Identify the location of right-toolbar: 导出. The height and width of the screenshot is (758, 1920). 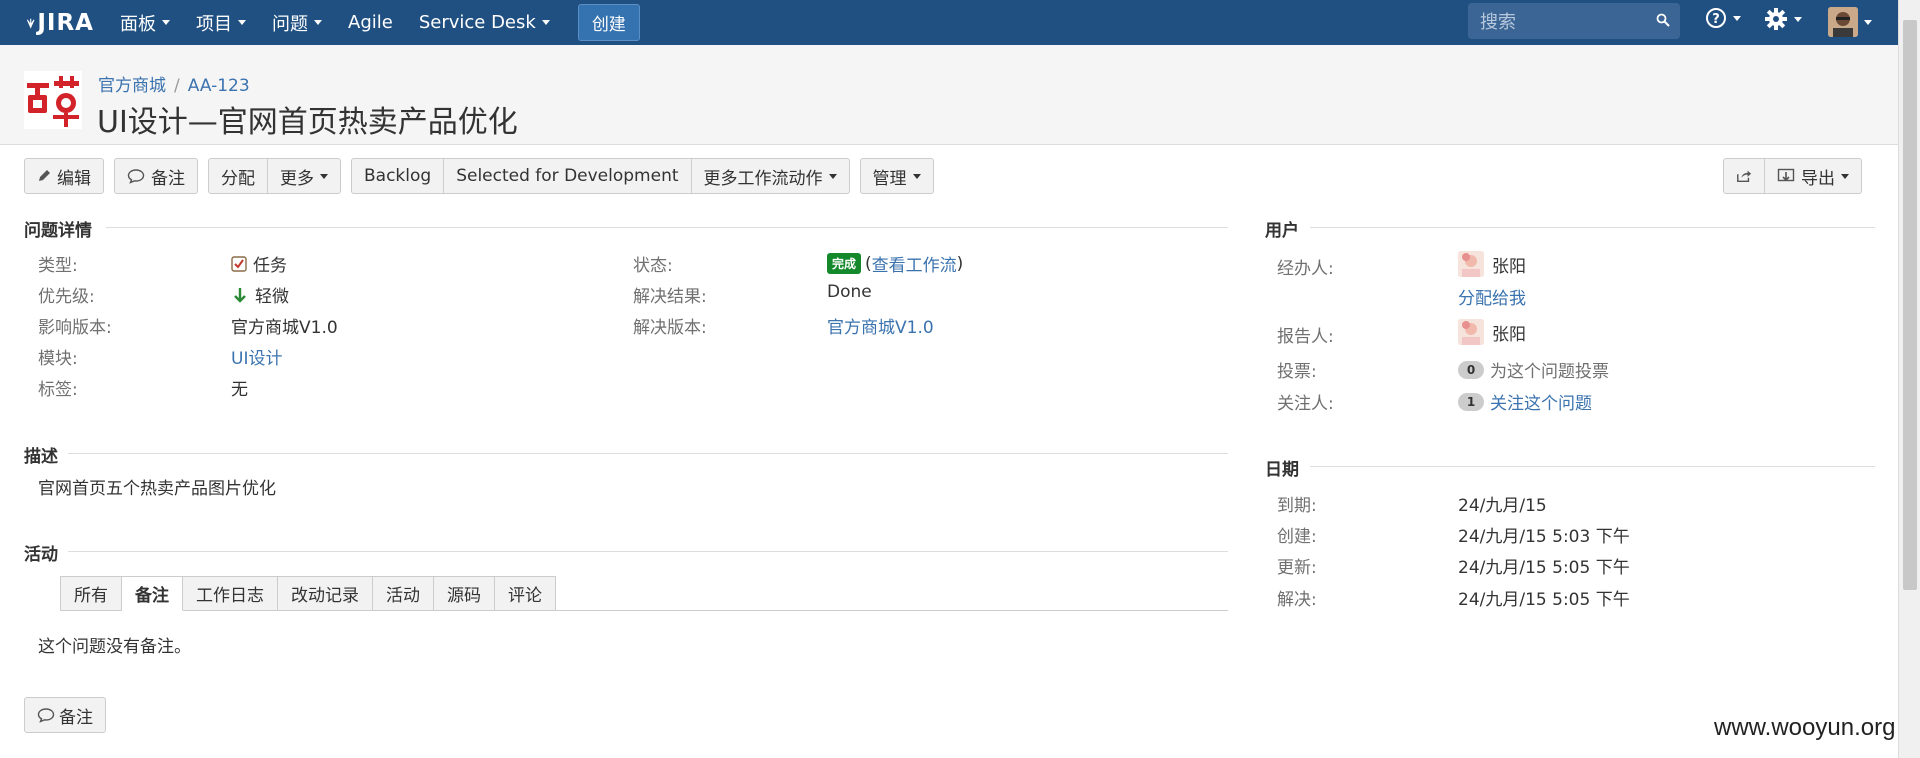
(1792, 176).